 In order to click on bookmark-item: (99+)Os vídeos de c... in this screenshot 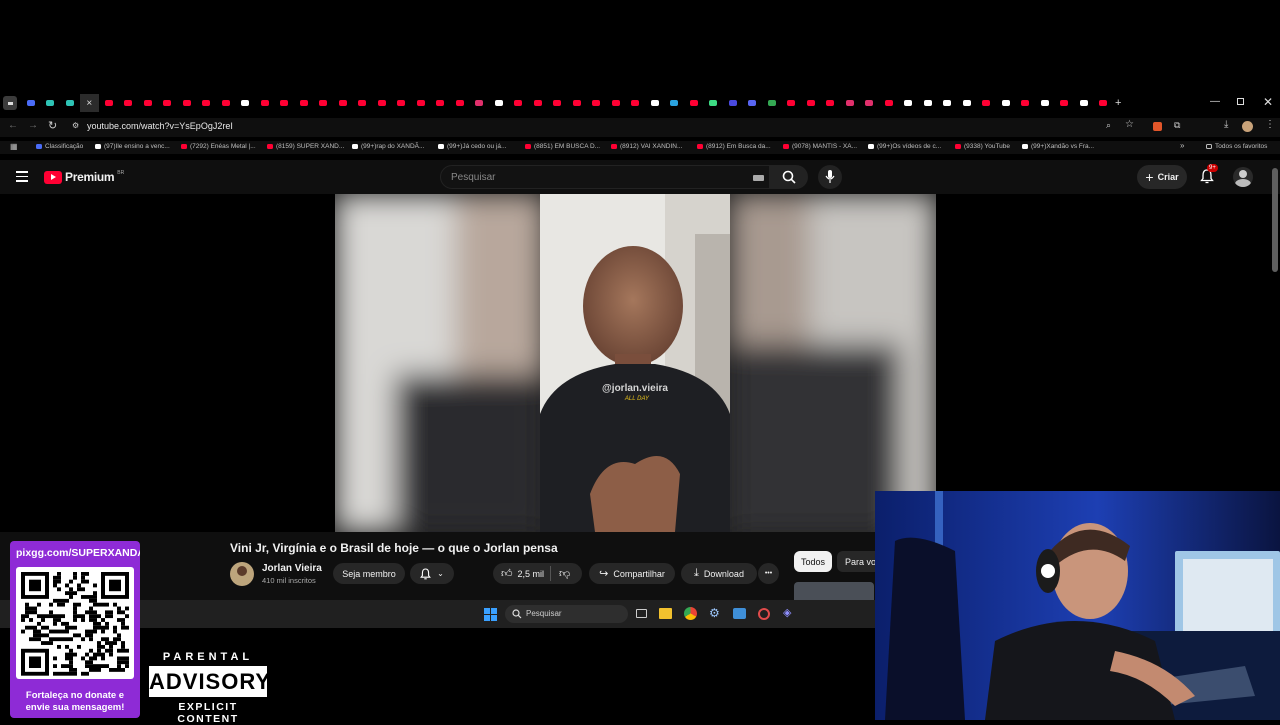, I will do `click(904, 146)`.